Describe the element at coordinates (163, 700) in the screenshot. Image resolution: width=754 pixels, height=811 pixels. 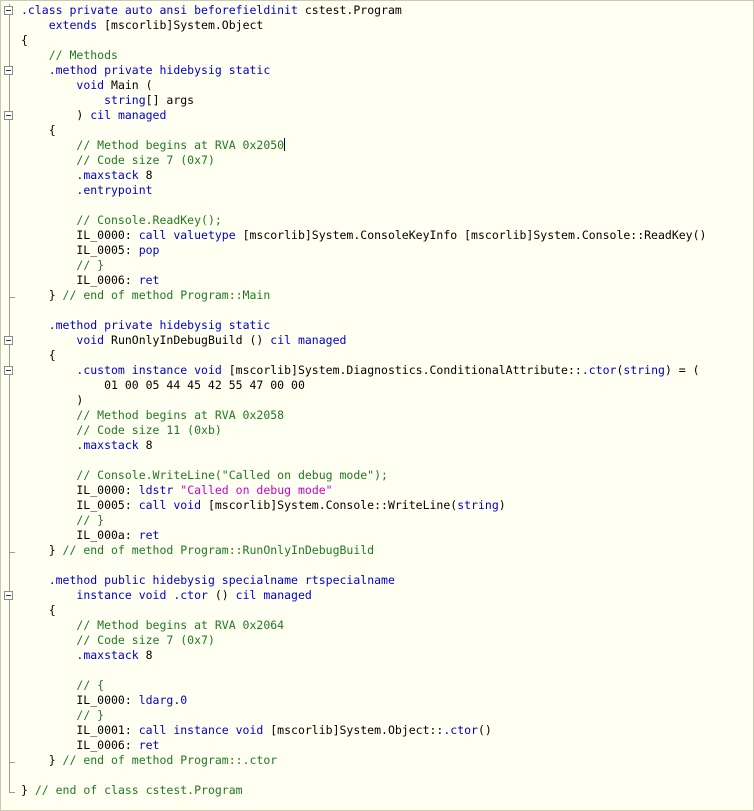
I see `code-keyword: ldarg.0` at that location.